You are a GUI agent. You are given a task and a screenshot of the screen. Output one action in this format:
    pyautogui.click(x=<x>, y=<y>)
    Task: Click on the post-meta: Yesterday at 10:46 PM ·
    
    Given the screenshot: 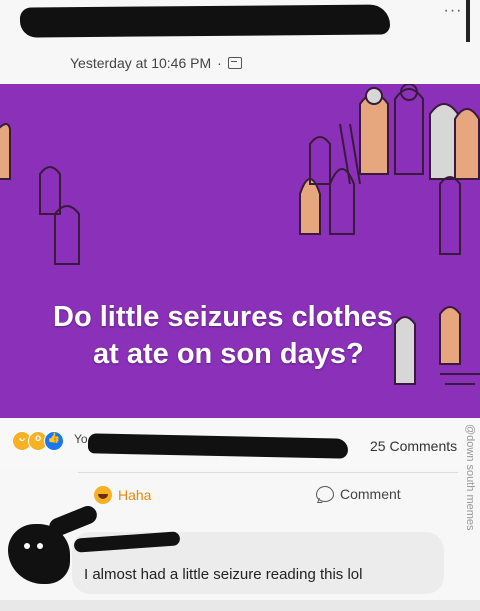 What is the action you would take?
    pyautogui.click(x=156, y=63)
    